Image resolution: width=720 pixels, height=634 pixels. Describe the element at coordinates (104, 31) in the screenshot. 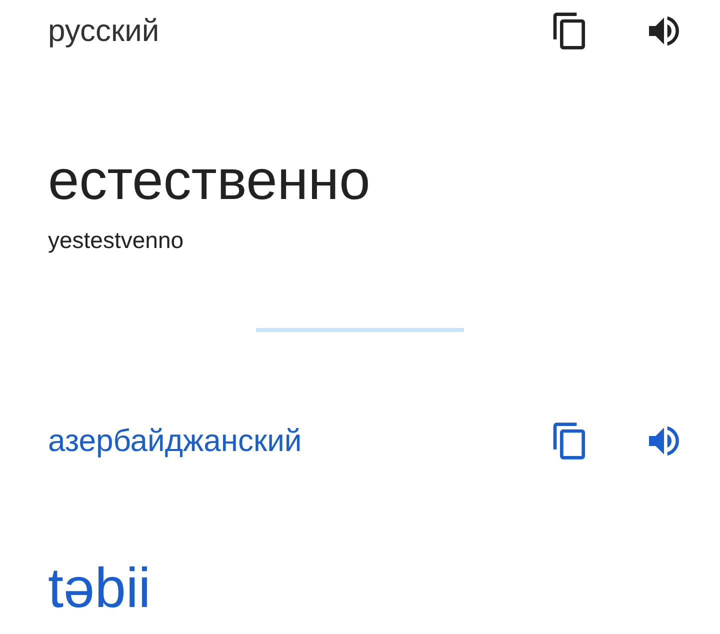

I see `source-language-label: русский` at that location.